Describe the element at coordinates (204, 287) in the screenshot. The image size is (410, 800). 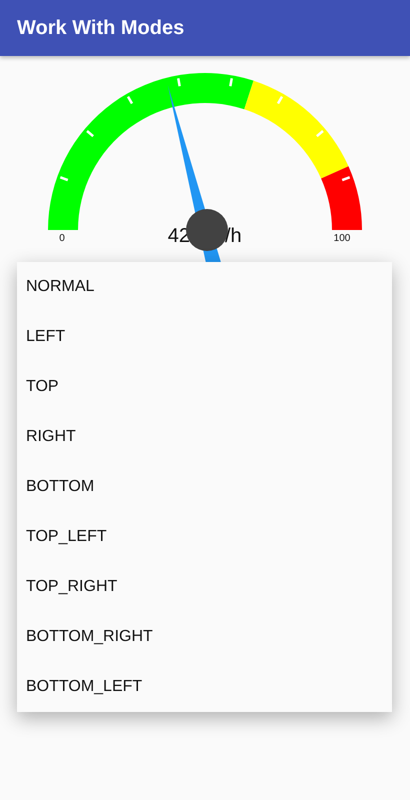
I see `menu-item: NORMAL` at that location.